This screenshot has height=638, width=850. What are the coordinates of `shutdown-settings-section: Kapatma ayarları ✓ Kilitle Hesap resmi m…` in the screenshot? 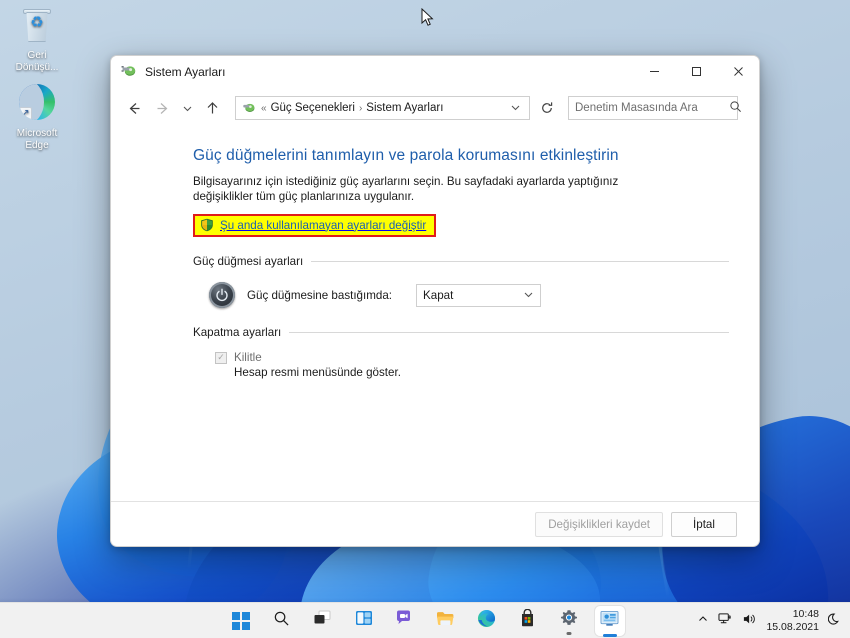 It's located at (461, 352).